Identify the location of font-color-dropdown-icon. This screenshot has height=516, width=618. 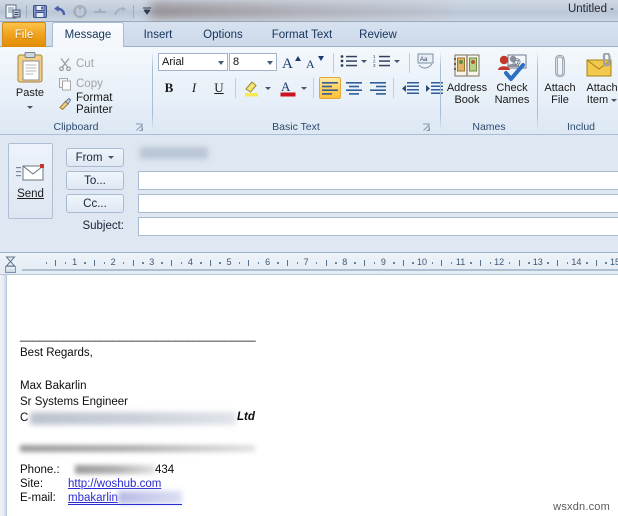
(304, 88).